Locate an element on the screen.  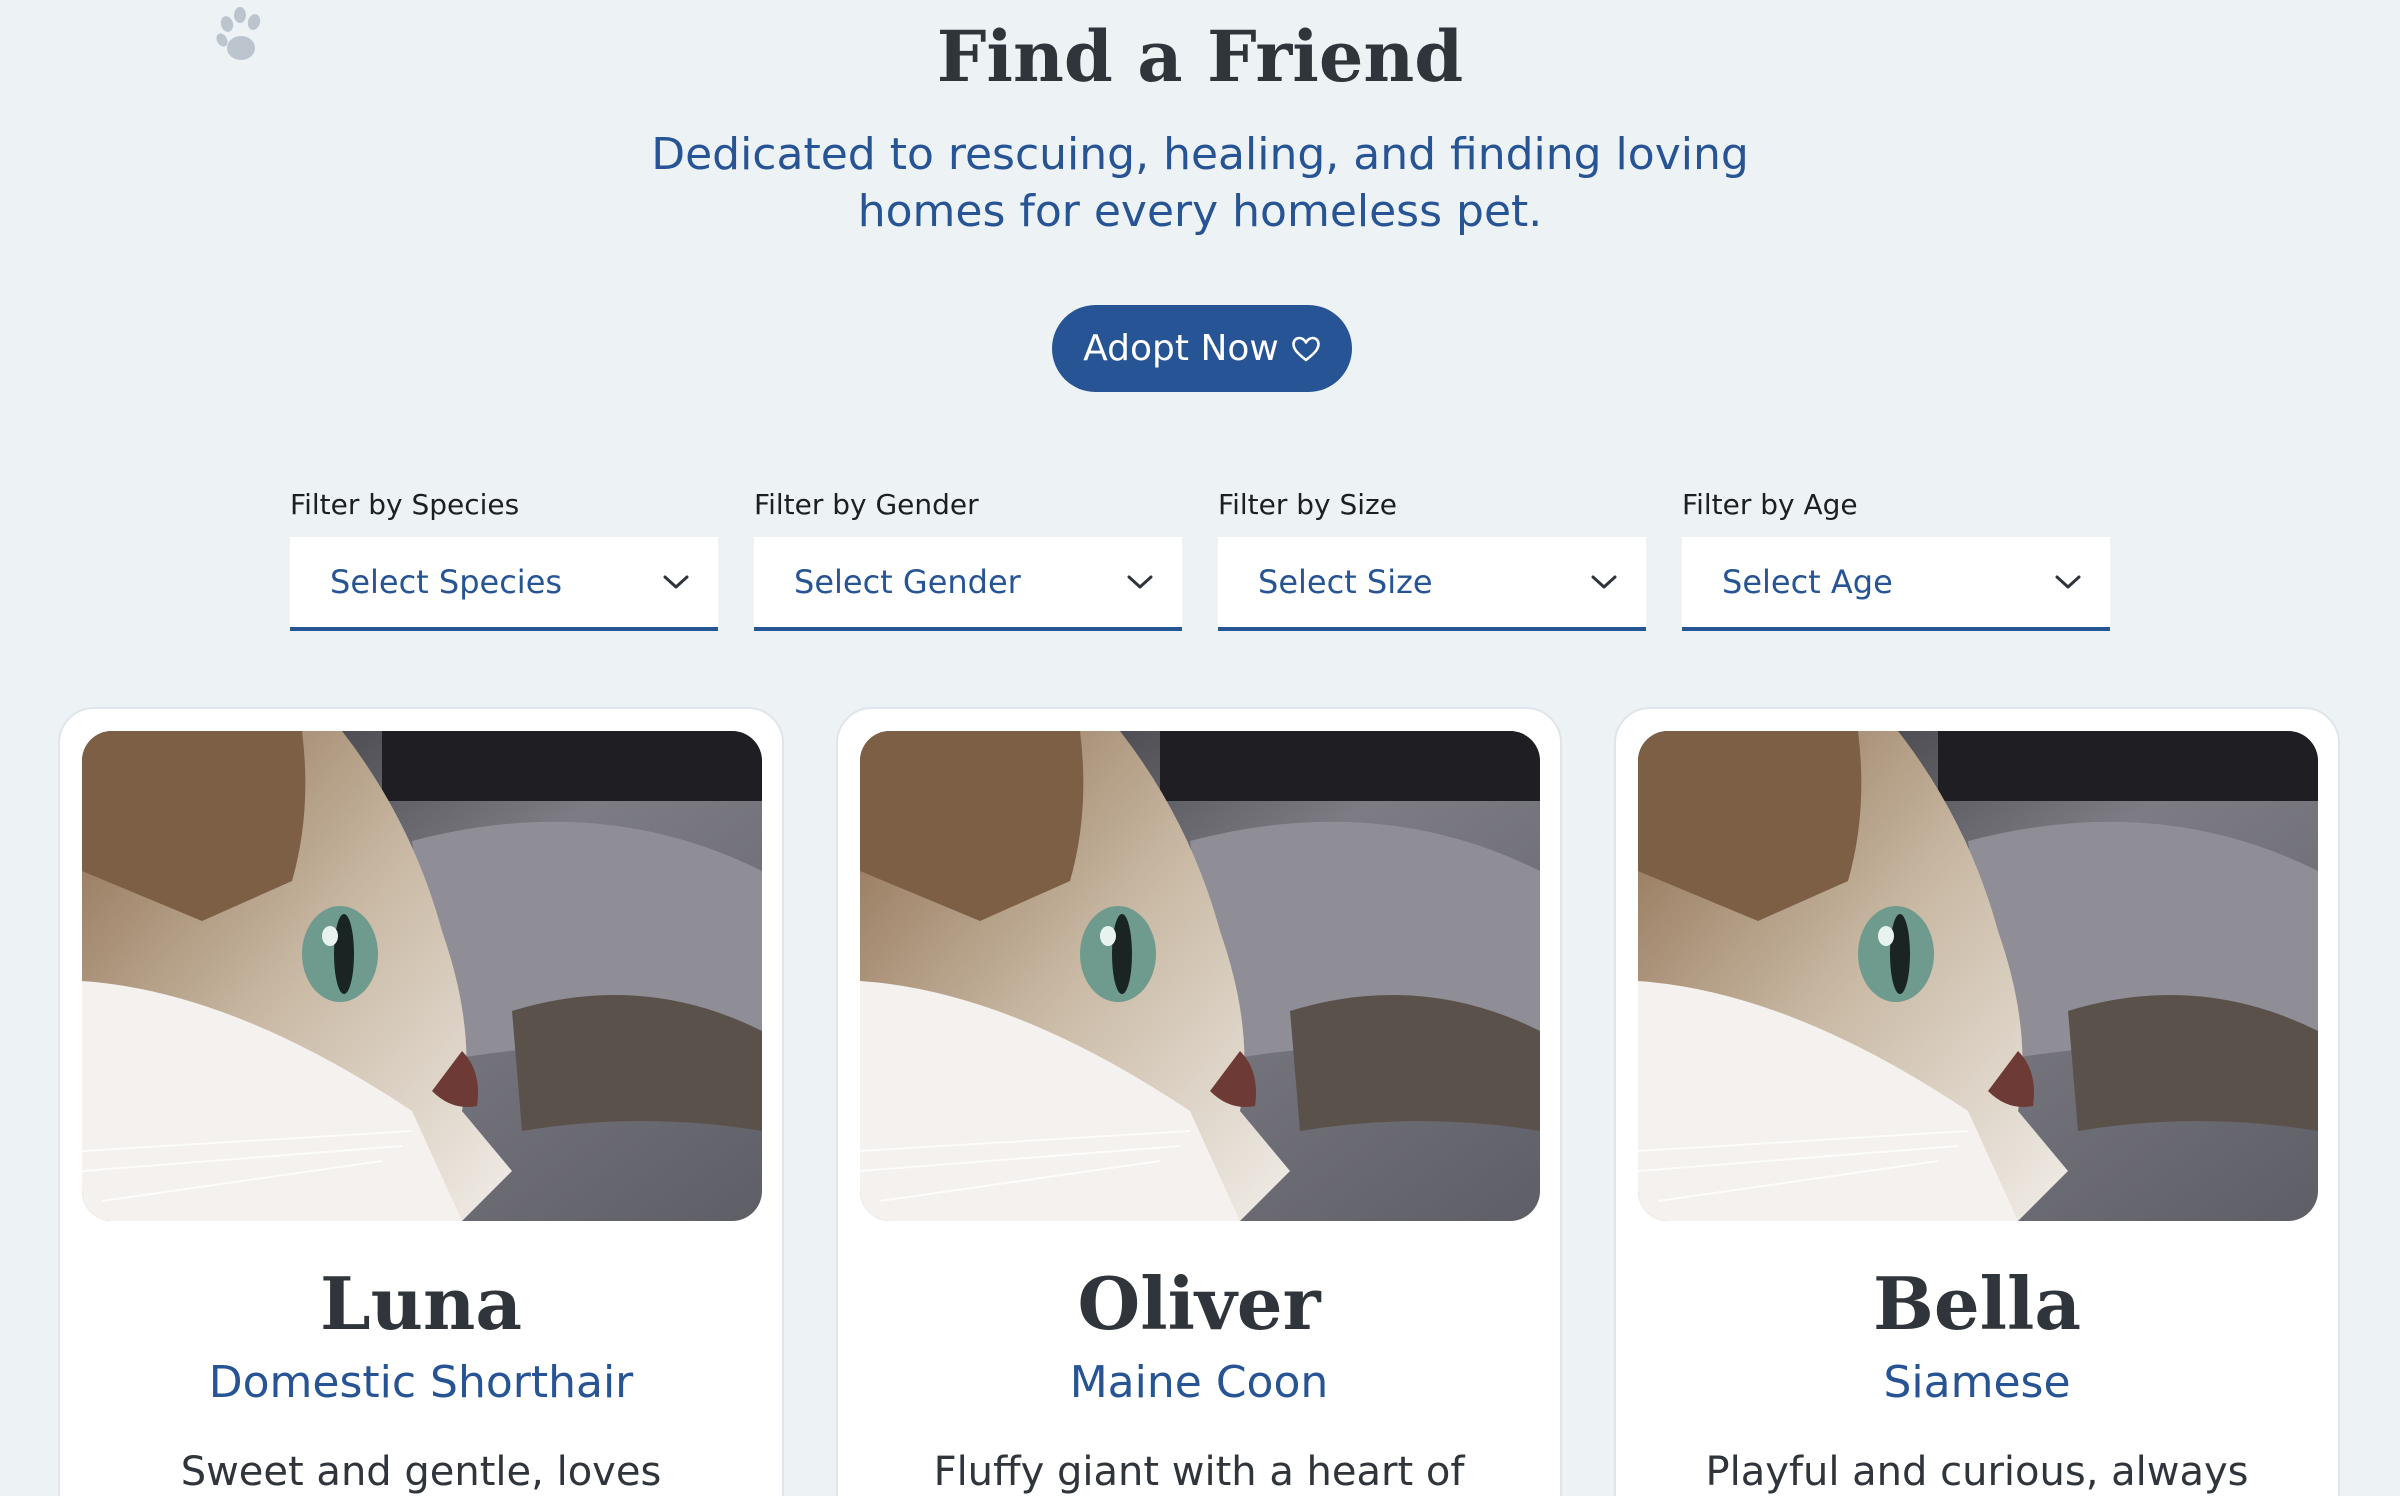
gender-select: Select Gender is located at coordinates (968, 584).